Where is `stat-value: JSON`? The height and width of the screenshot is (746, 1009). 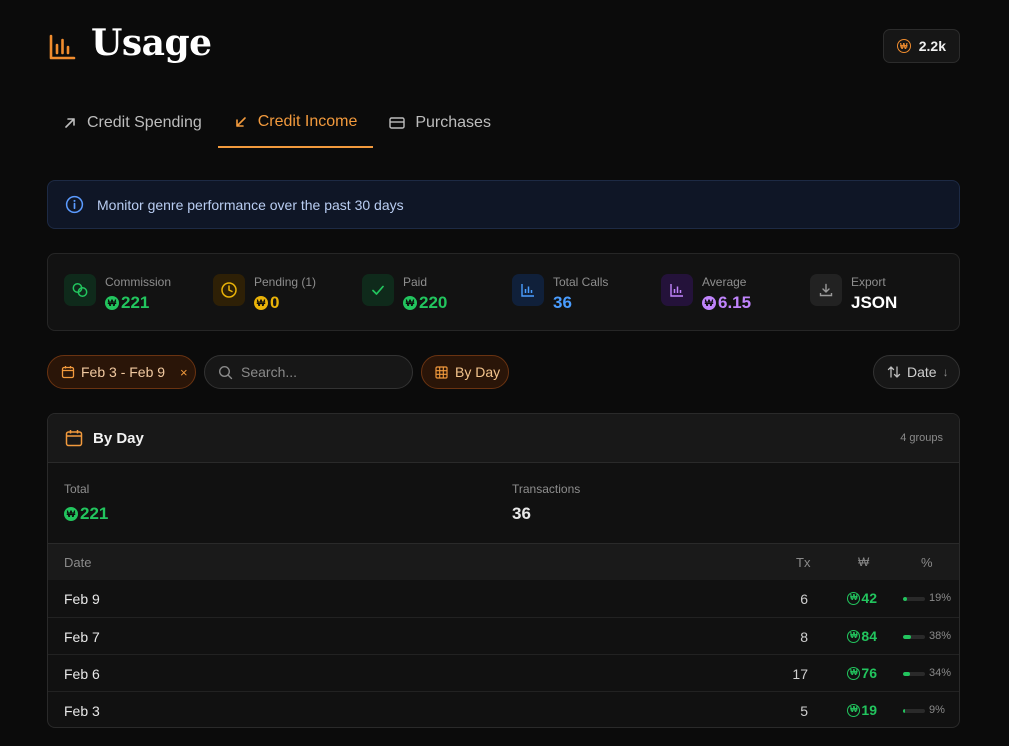 stat-value: JSON is located at coordinates (874, 302).